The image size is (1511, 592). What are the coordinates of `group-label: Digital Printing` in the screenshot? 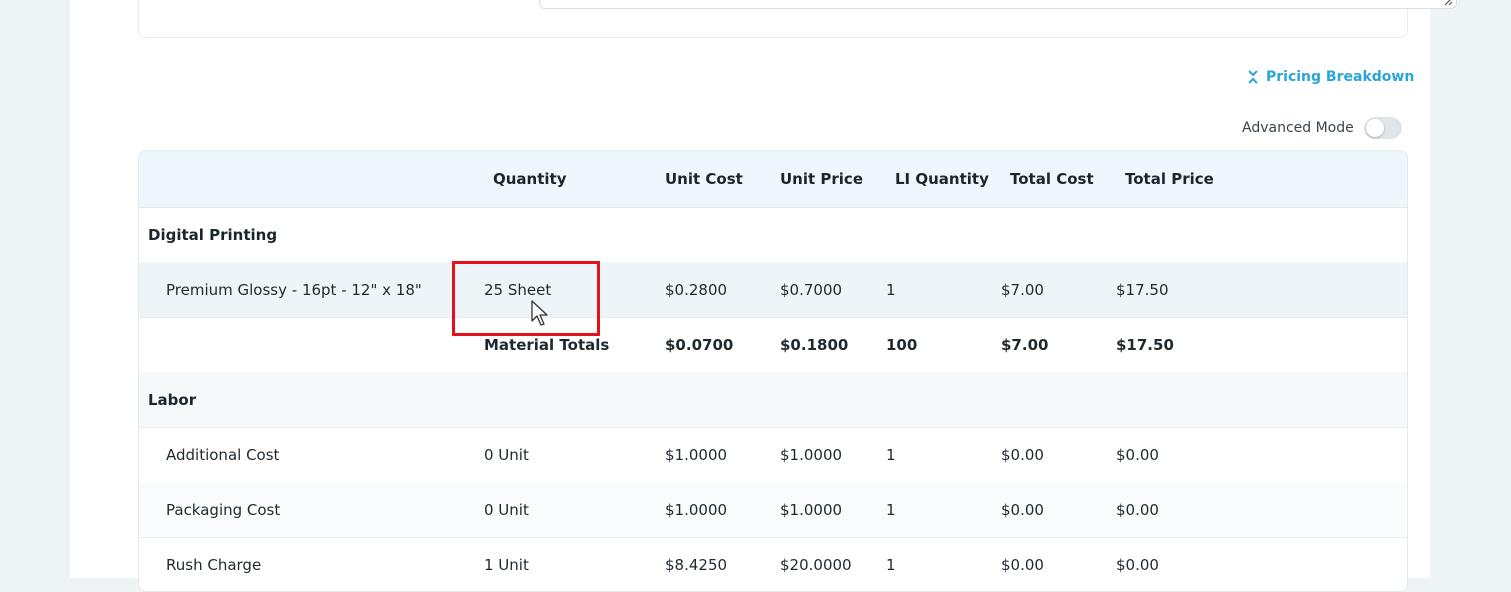 It's located at (213, 234).